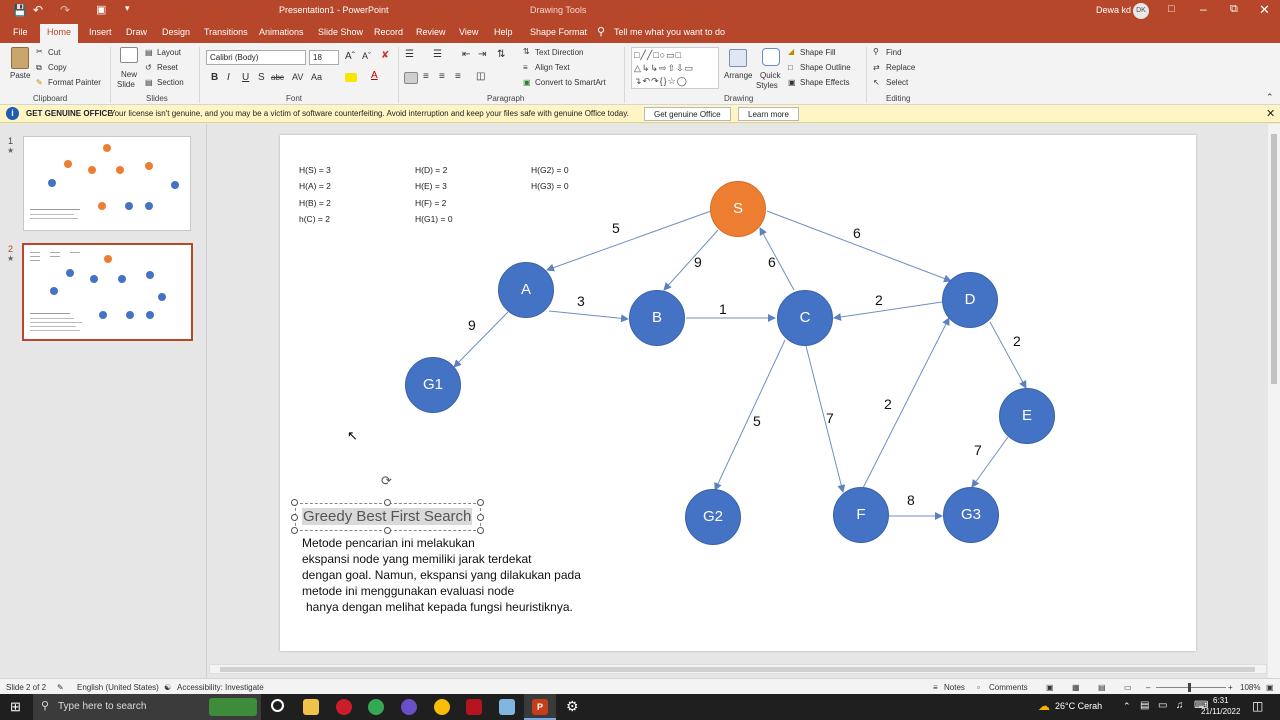  What do you see at coordinates (26, 687) in the screenshot?
I see `slide-counter: Slide 2 of 2` at bounding box center [26, 687].